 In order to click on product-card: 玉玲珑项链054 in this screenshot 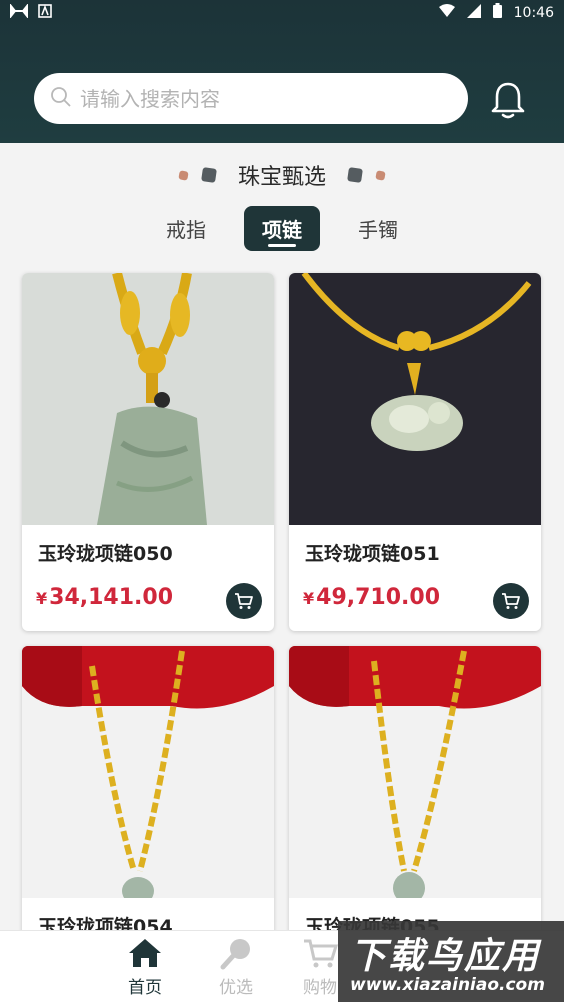, I will do `click(148, 788)`.